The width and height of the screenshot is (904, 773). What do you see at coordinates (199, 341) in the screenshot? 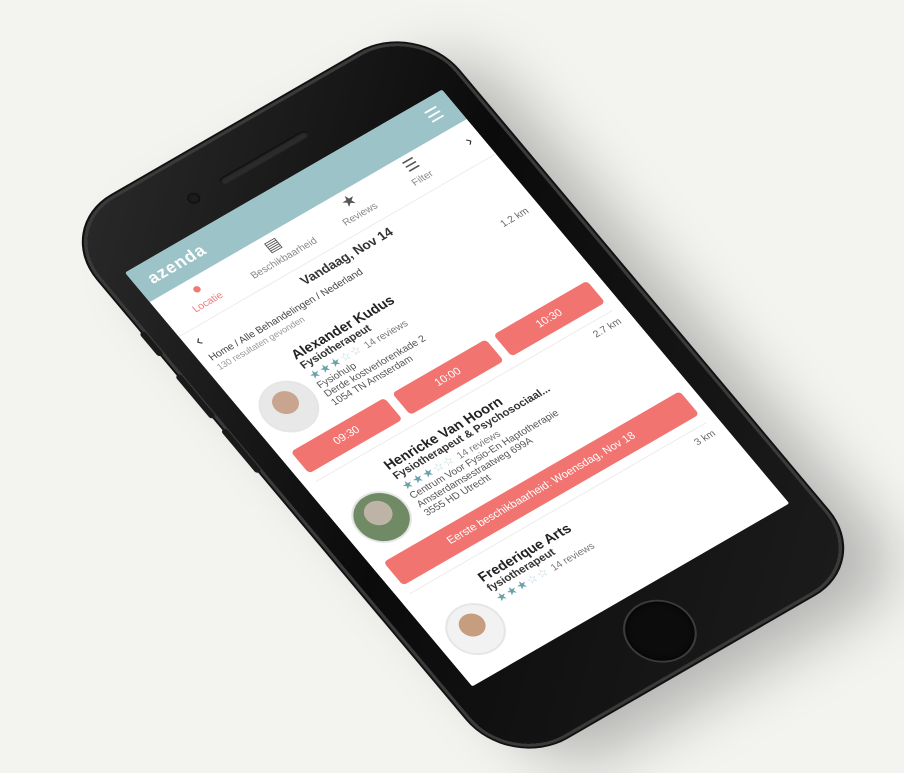
I see `chevron-left-icon: ‹` at bounding box center [199, 341].